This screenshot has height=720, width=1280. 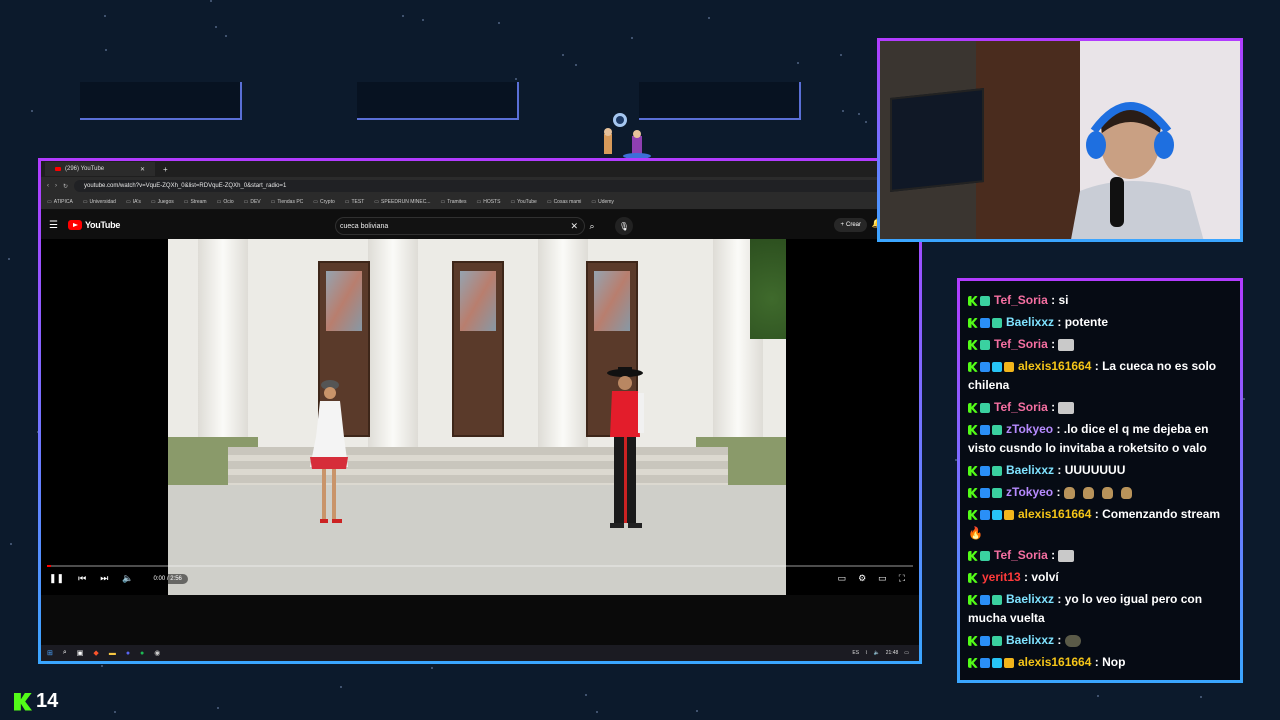 I want to click on windows-start-icon: ⊞, so click(x=50, y=653).